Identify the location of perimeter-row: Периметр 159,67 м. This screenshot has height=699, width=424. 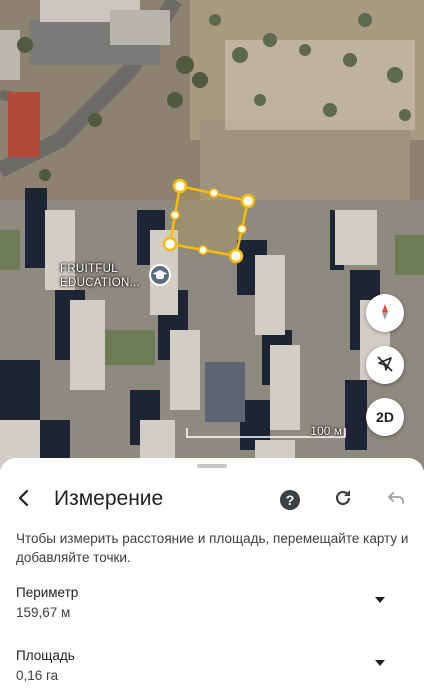
(213, 607).